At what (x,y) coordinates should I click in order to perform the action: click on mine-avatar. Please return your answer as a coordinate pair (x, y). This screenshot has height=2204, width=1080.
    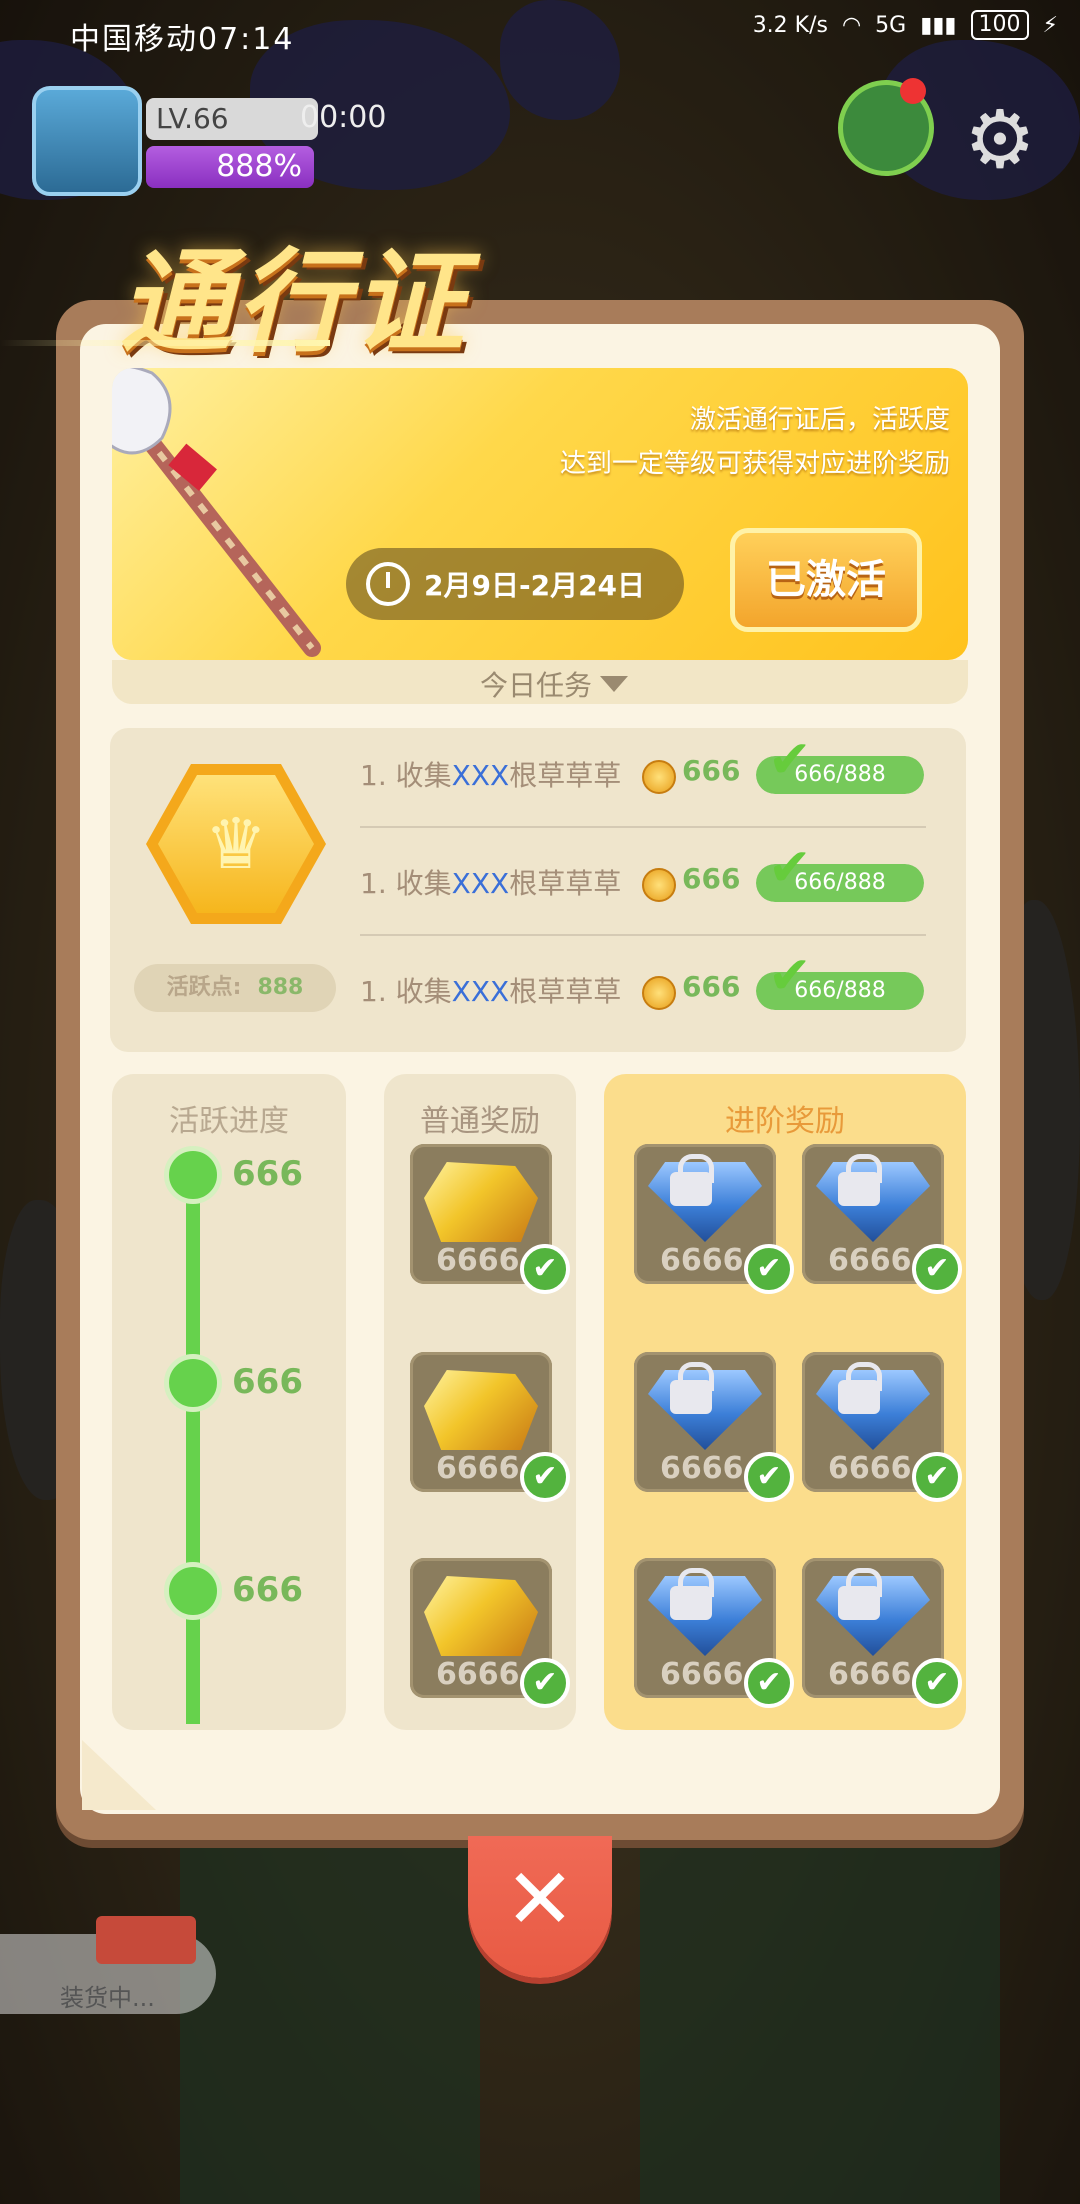
    Looking at the image, I should click on (87, 141).